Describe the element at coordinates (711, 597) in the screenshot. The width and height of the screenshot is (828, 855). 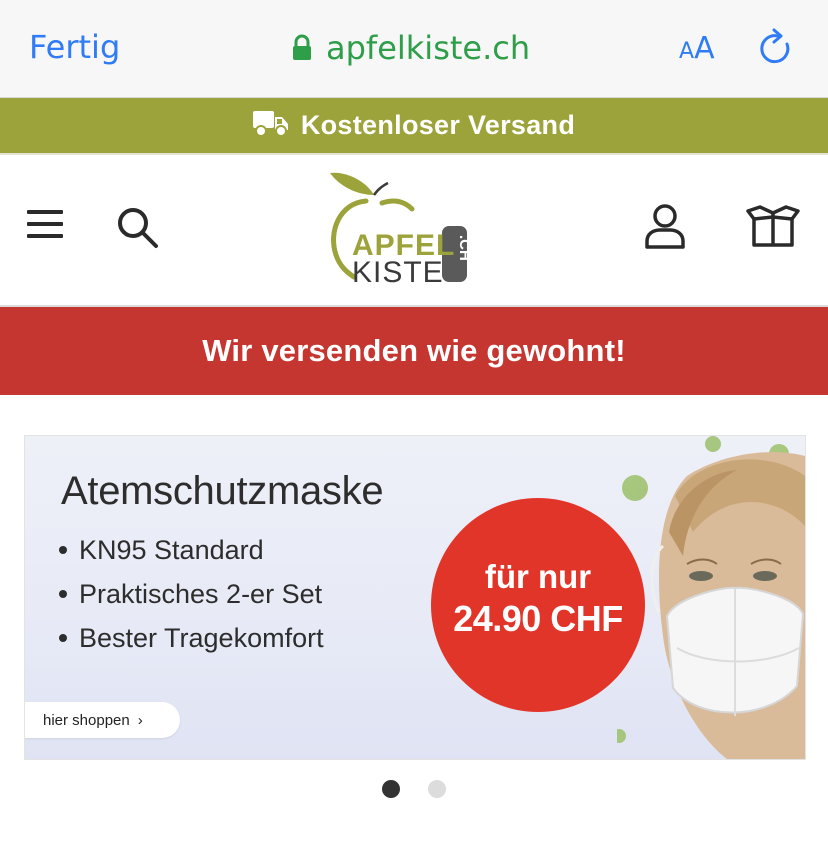
I see `model-with-mask-image` at that location.